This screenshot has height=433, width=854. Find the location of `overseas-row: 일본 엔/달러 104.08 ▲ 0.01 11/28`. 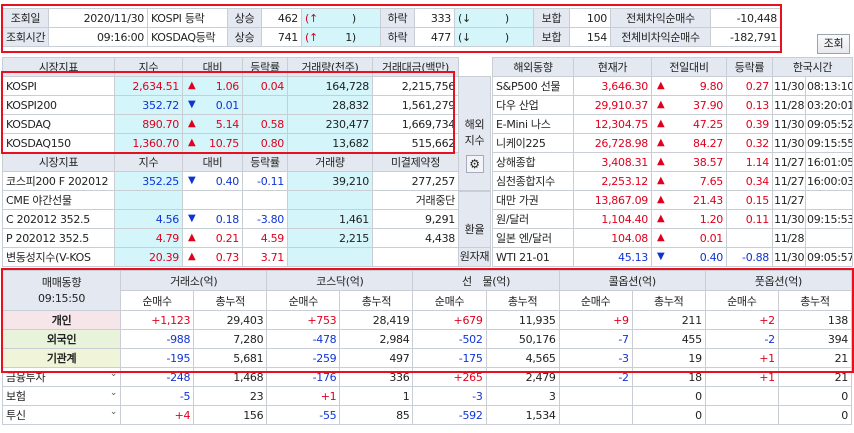

overseas-row: 일본 엔/달러 104.08 ▲ 0.01 11/28 is located at coordinates (672, 238).